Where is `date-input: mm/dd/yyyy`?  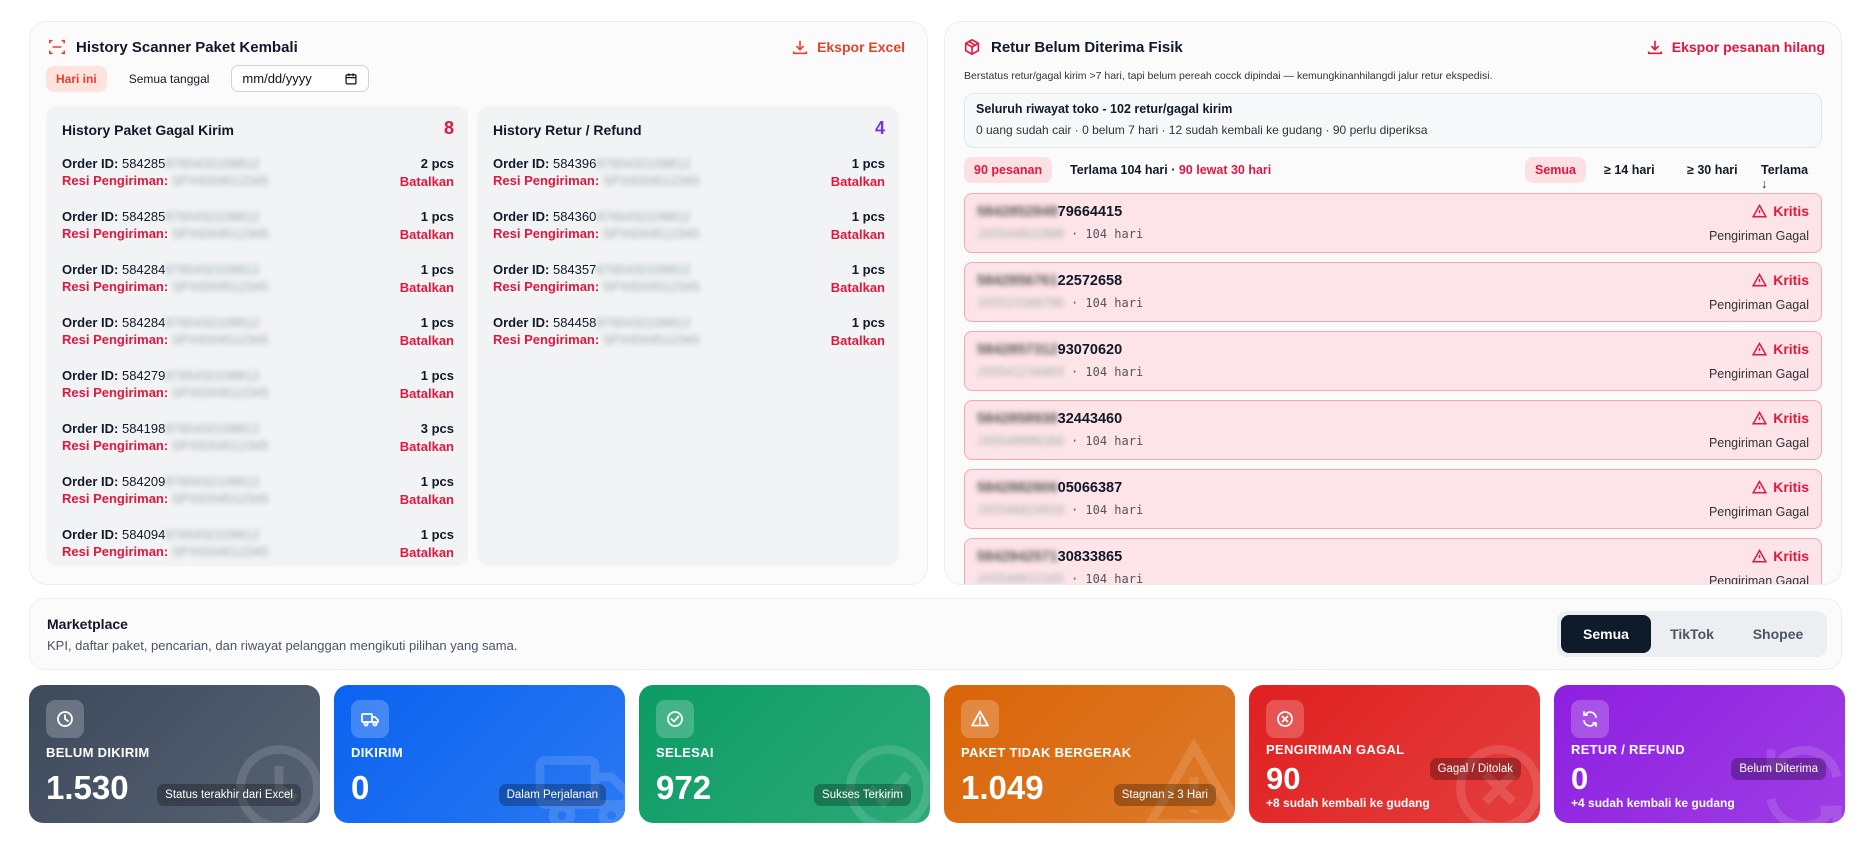
date-input: mm/dd/yyyy is located at coordinates (300, 78).